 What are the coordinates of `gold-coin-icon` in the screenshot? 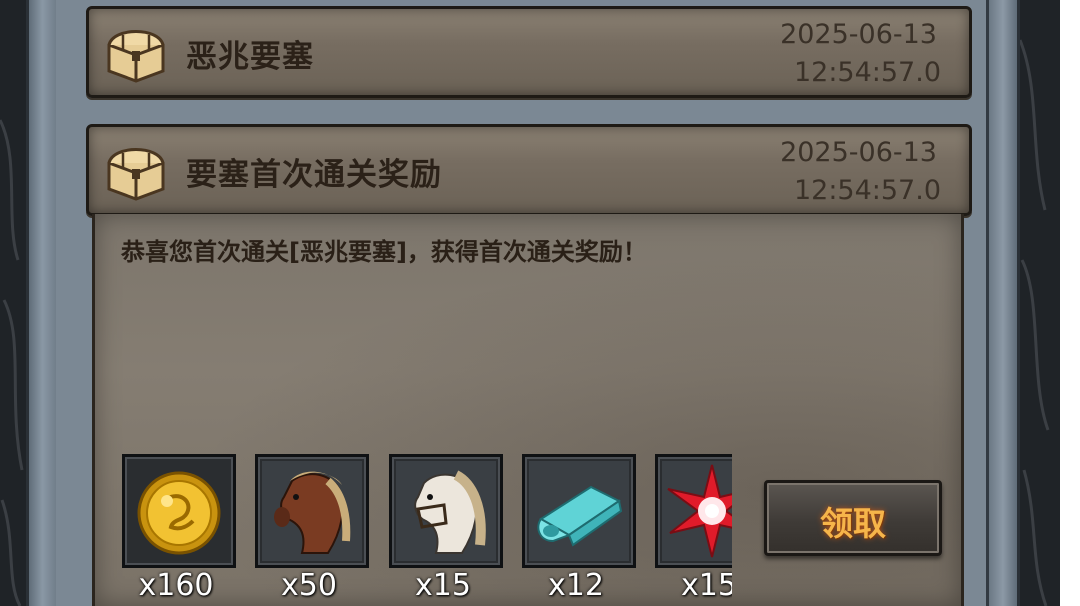 It's located at (179, 513).